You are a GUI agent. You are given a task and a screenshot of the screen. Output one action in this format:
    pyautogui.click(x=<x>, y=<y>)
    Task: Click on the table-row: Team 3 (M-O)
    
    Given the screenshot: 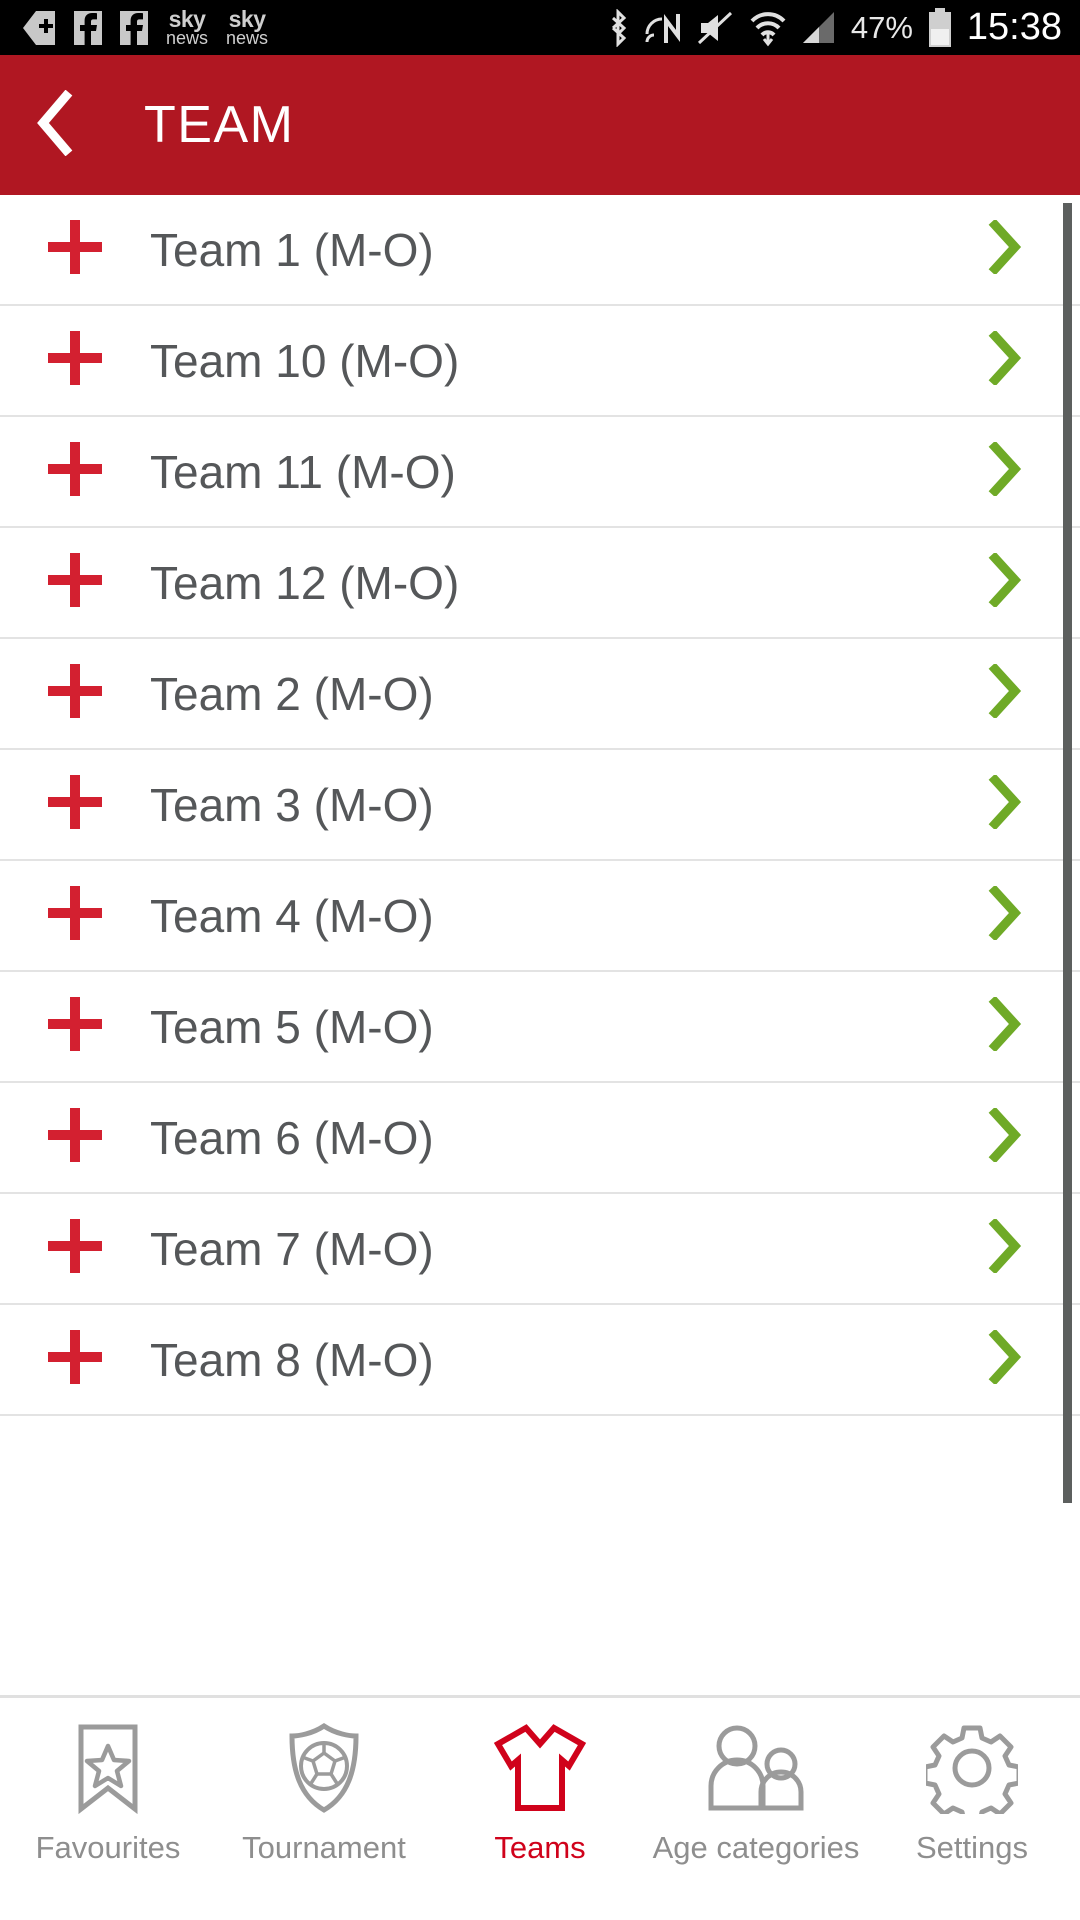 What is the action you would take?
    pyautogui.click(x=540, y=805)
    